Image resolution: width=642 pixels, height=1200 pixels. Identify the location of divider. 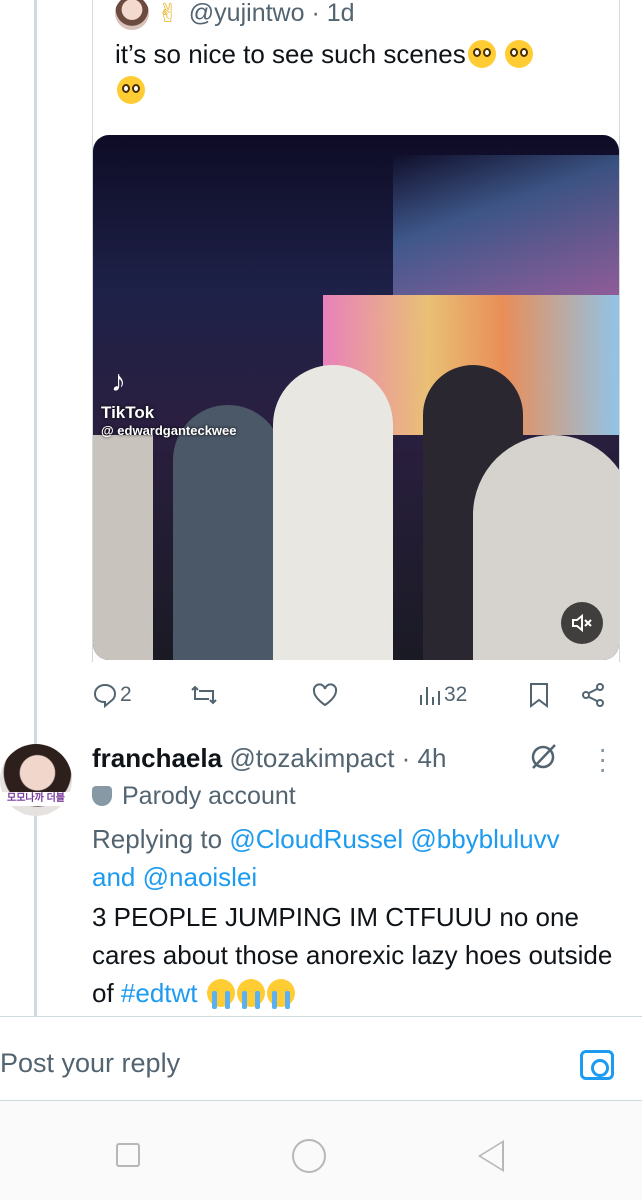
(321, 1016).